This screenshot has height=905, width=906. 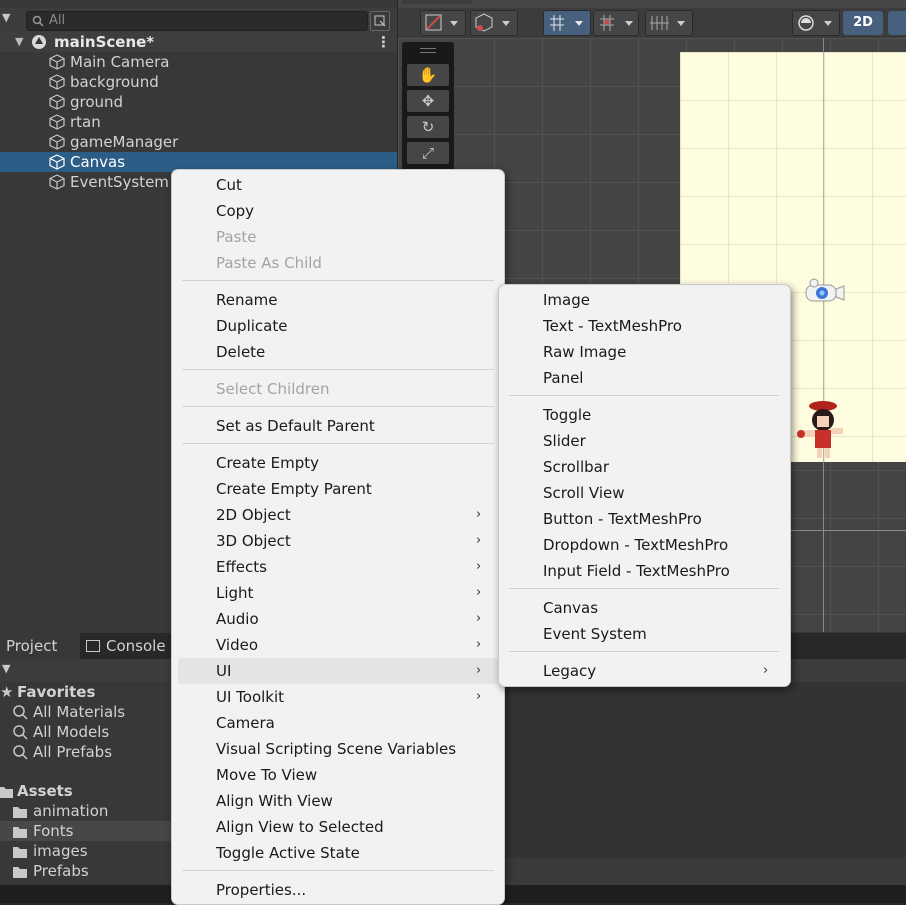 What do you see at coordinates (494, 23) in the screenshot?
I see `render-mode-dropdown` at bounding box center [494, 23].